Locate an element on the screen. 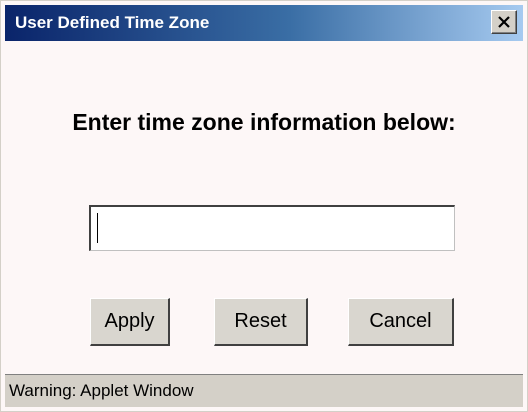 This screenshot has height=412, width=528. close-icon is located at coordinates (504, 22).